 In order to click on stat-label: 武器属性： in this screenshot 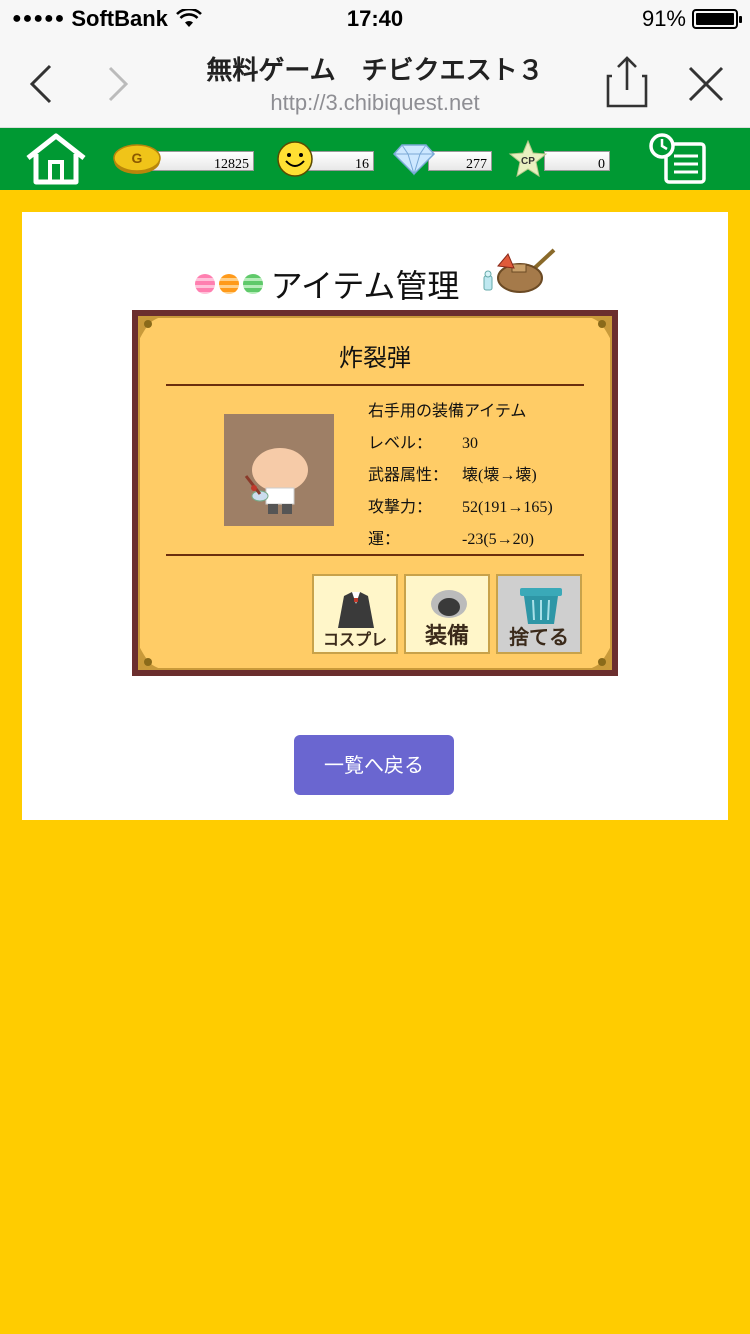, I will do `click(408, 475)`.